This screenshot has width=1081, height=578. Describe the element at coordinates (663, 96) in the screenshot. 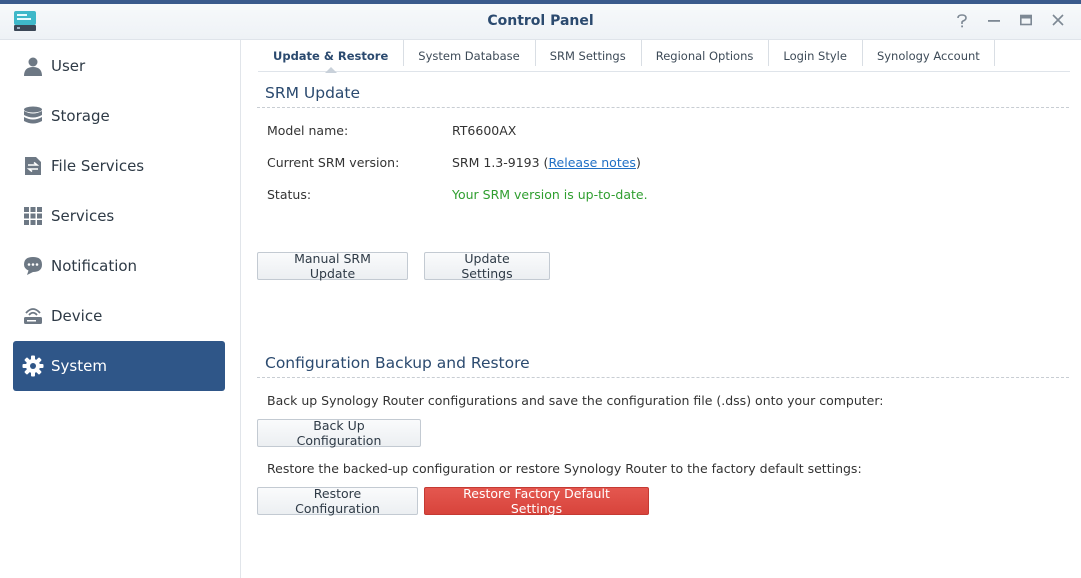

I see `srm-update-section-title: SRM Update` at that location.